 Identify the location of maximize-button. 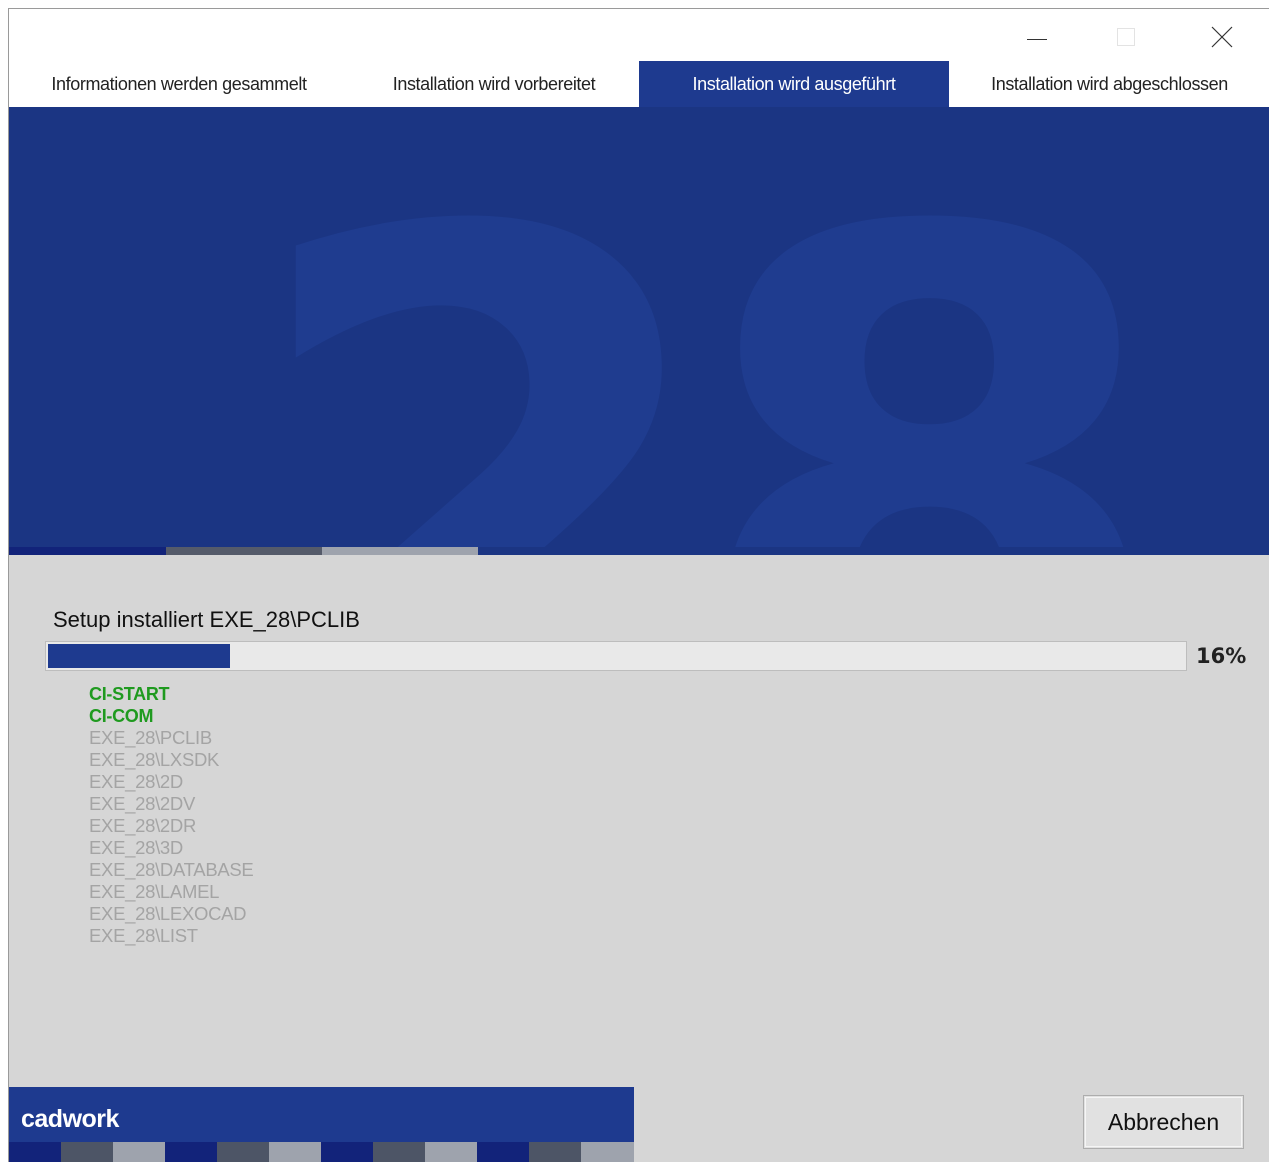
(1126, 37).